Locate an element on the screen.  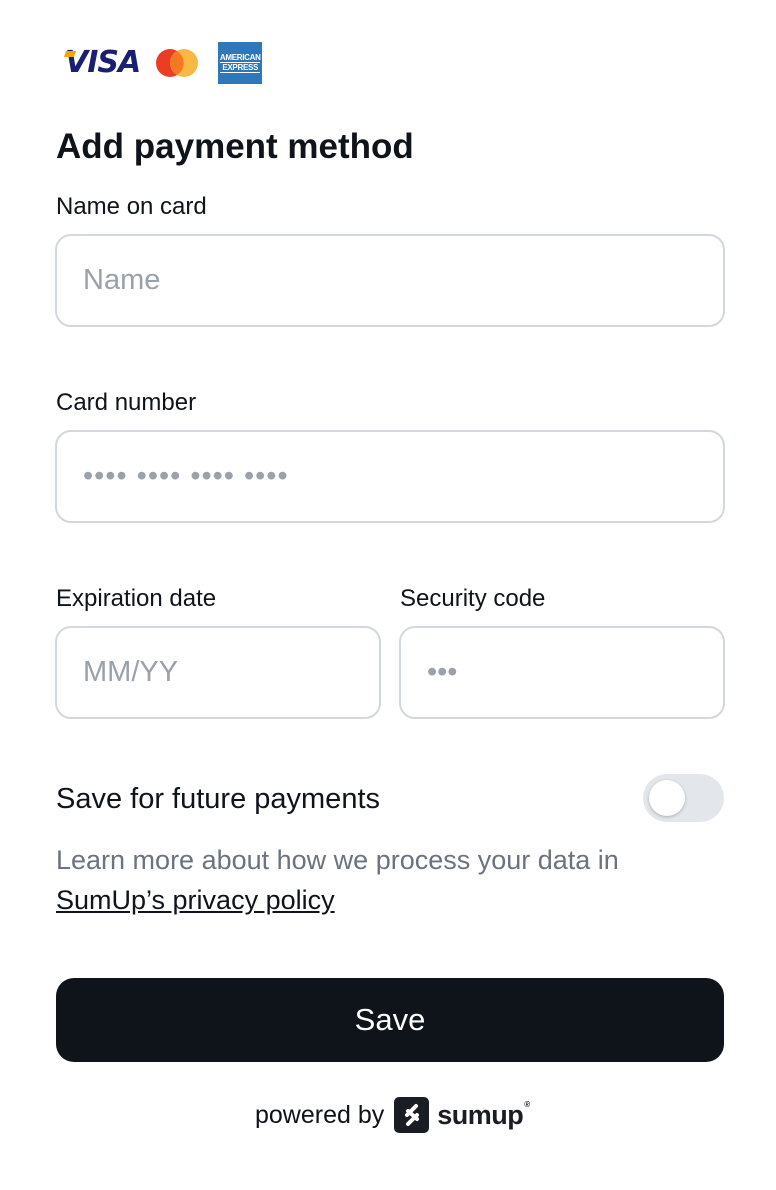
expiration-date-input is located at coordinates (218, 672).